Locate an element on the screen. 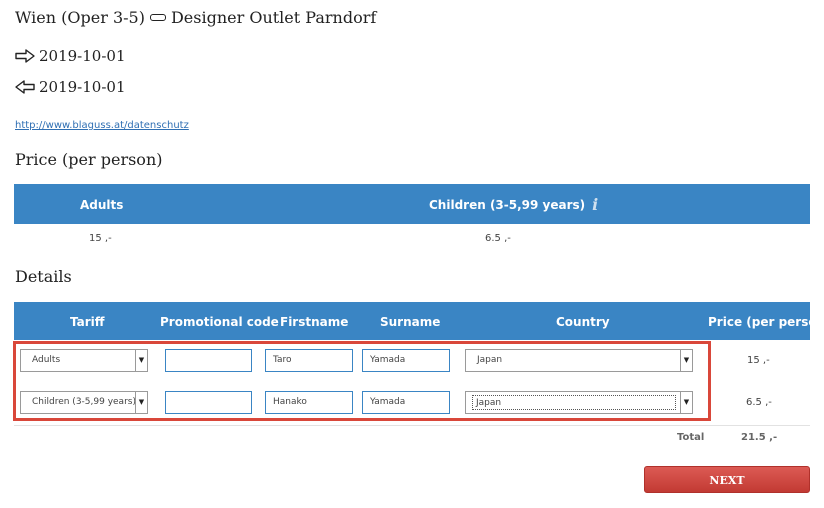  arrow-right-icon is located at coordinates (25, 56).